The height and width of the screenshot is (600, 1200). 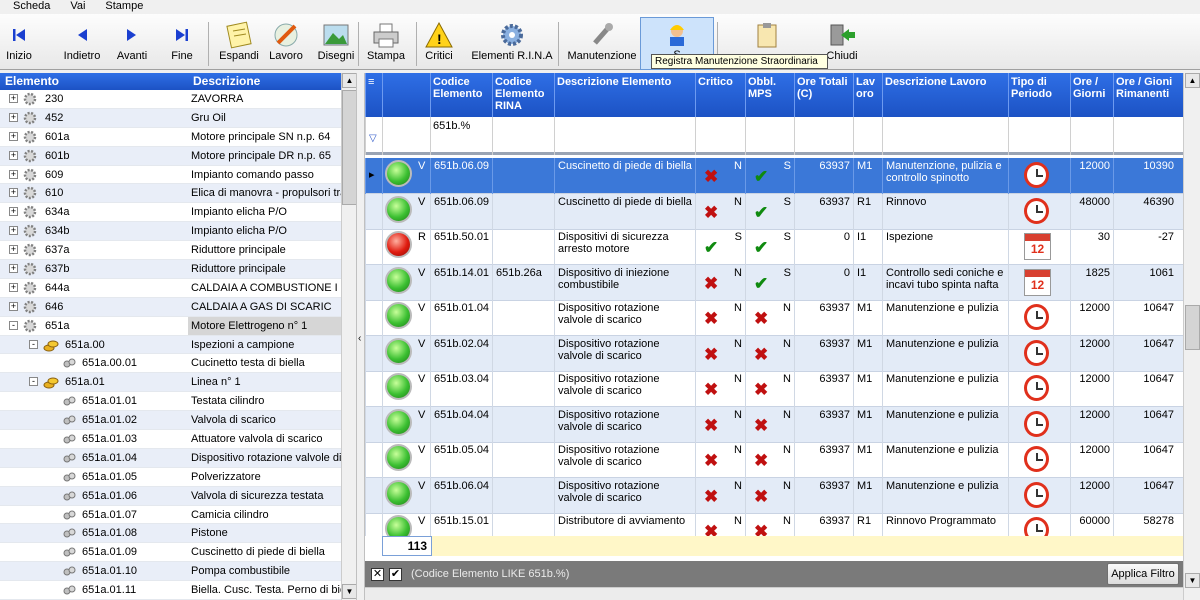 I want to click on filter-enabled-checkbox: ✔, so click(x=395, y=574).